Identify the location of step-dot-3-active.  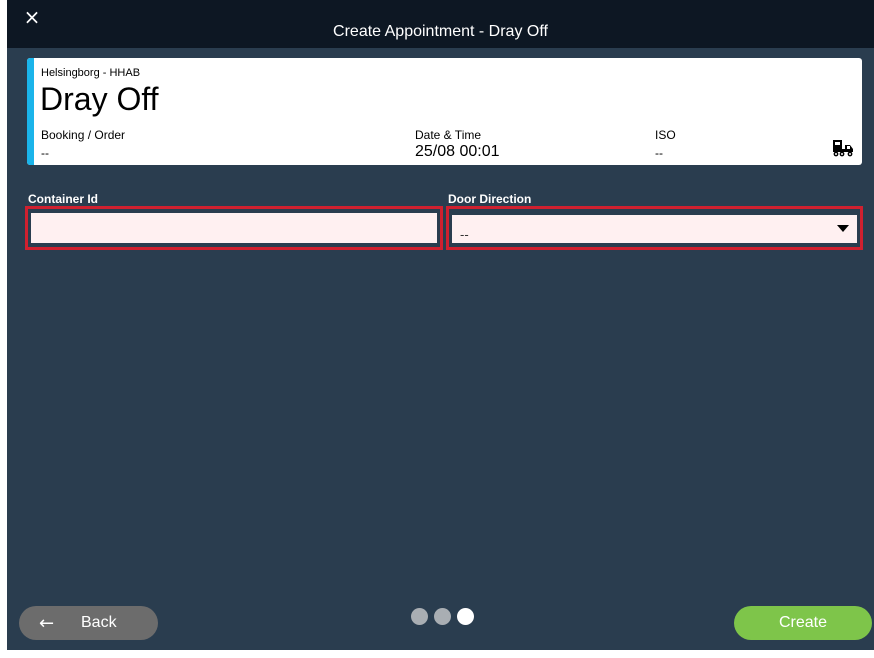
(465, 616).